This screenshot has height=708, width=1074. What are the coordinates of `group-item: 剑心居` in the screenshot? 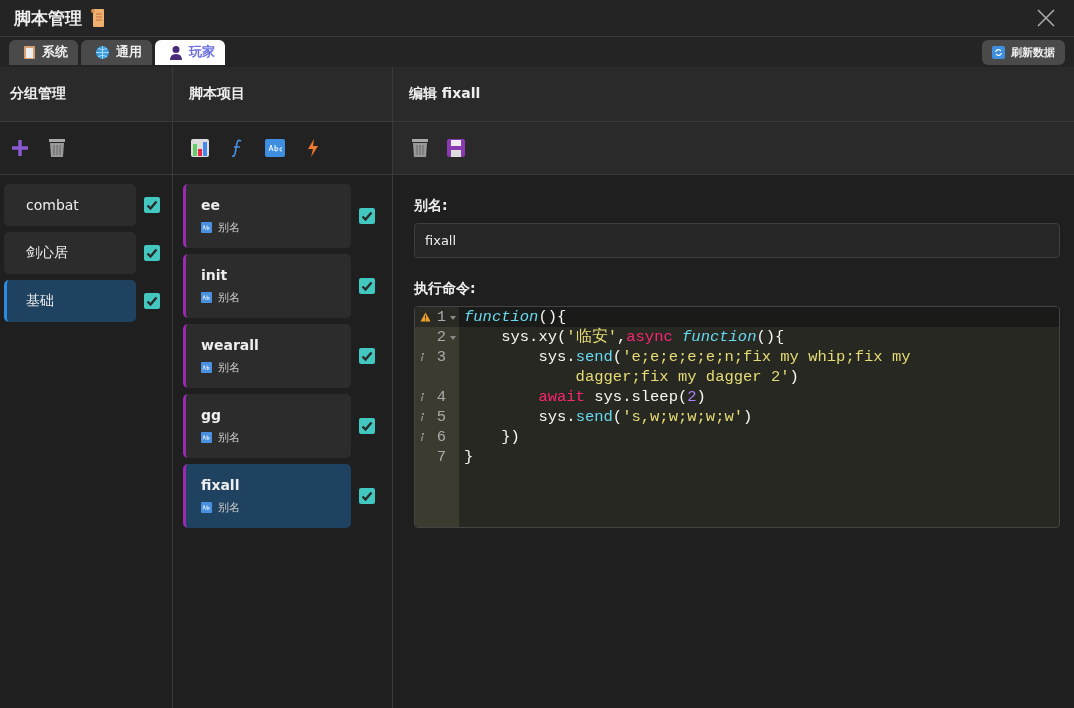 It's located at (70, 253).